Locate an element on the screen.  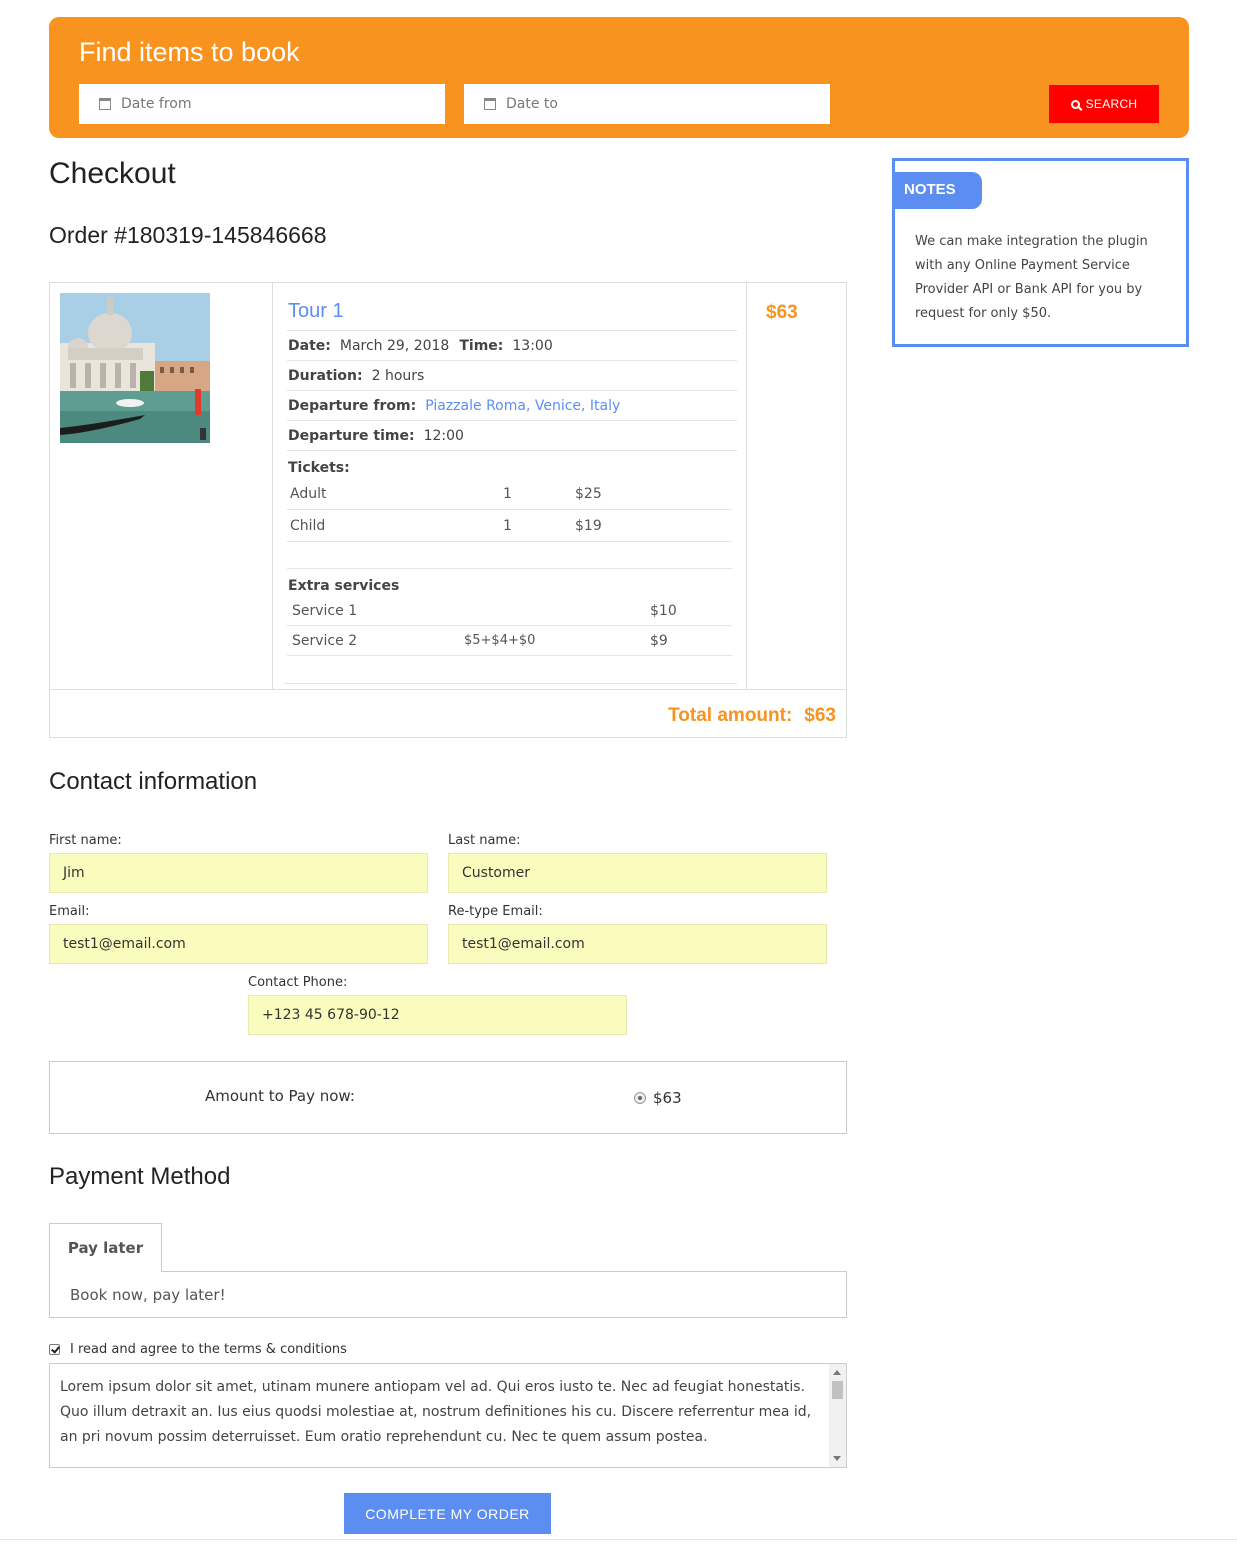
page-title: Checkout is located at coordinates (112, 173).